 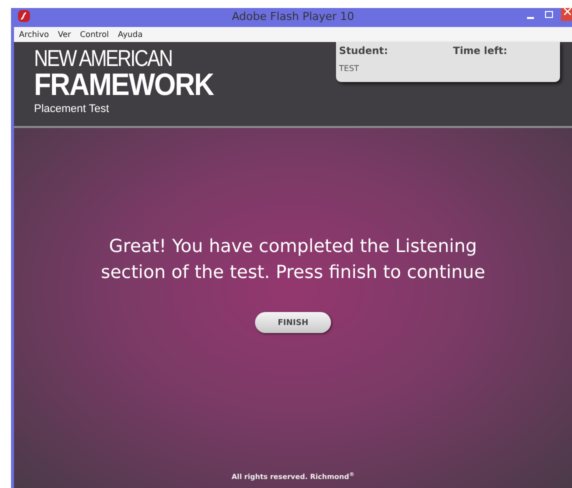 I want to click on flash-logo-icon, so click(x=24, y=16).